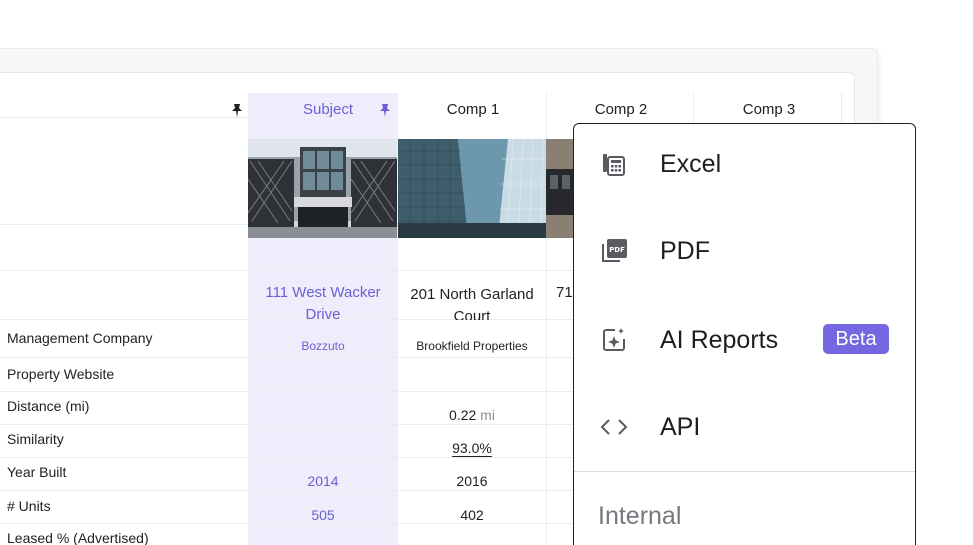 The height and width of the screenshot is (545, 973). I want to click on row-label-year-built: Year Built, so click(37, 472).